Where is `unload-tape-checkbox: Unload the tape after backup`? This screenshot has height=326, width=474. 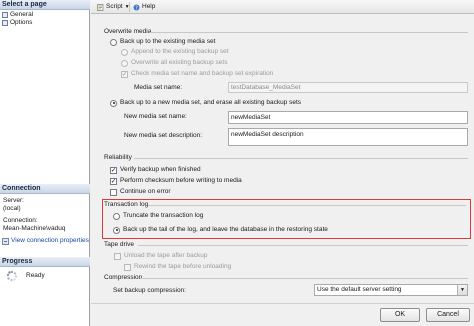
unload-tape-checkbox: Unload the tape after backup is located at coordinates (160, 256).